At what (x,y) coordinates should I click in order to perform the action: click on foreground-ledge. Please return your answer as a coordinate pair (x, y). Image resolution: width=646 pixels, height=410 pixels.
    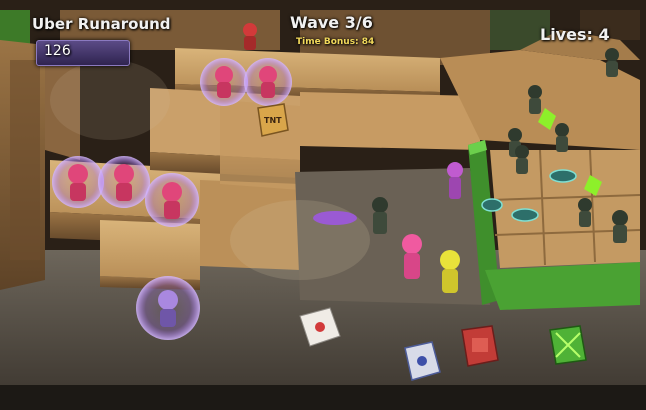
    Looking at the image, I should click on (323, 397).